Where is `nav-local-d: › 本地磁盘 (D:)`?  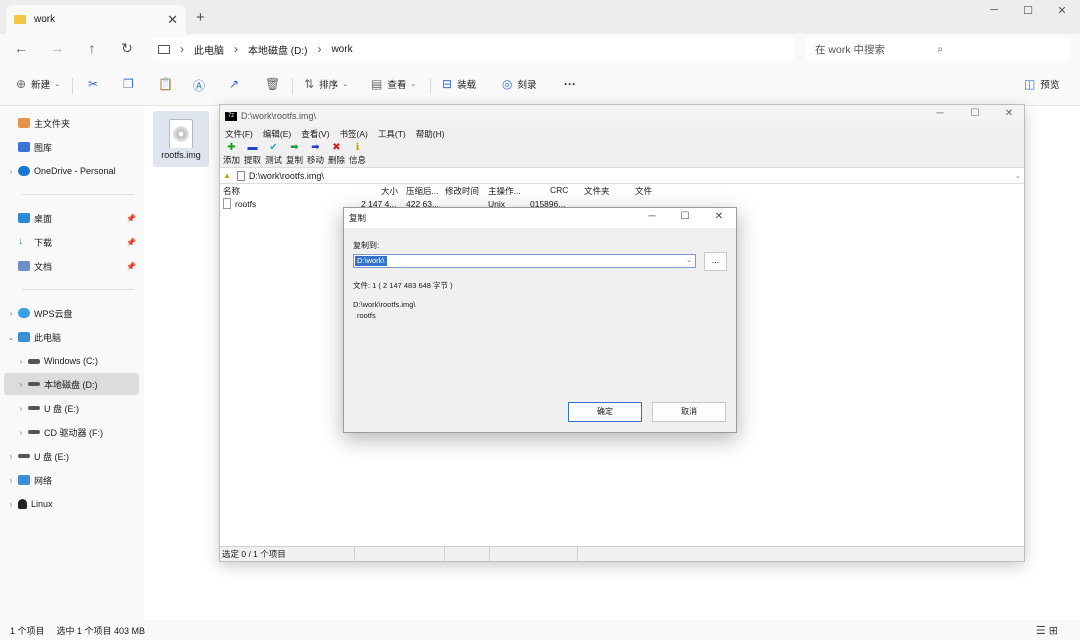 nav-local-d: › 本地磁盘 (D:) is located at coordinates (71, 384).